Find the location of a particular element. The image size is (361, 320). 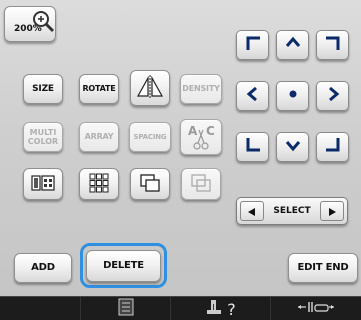

flip-button is located at coordinates (150, 88).